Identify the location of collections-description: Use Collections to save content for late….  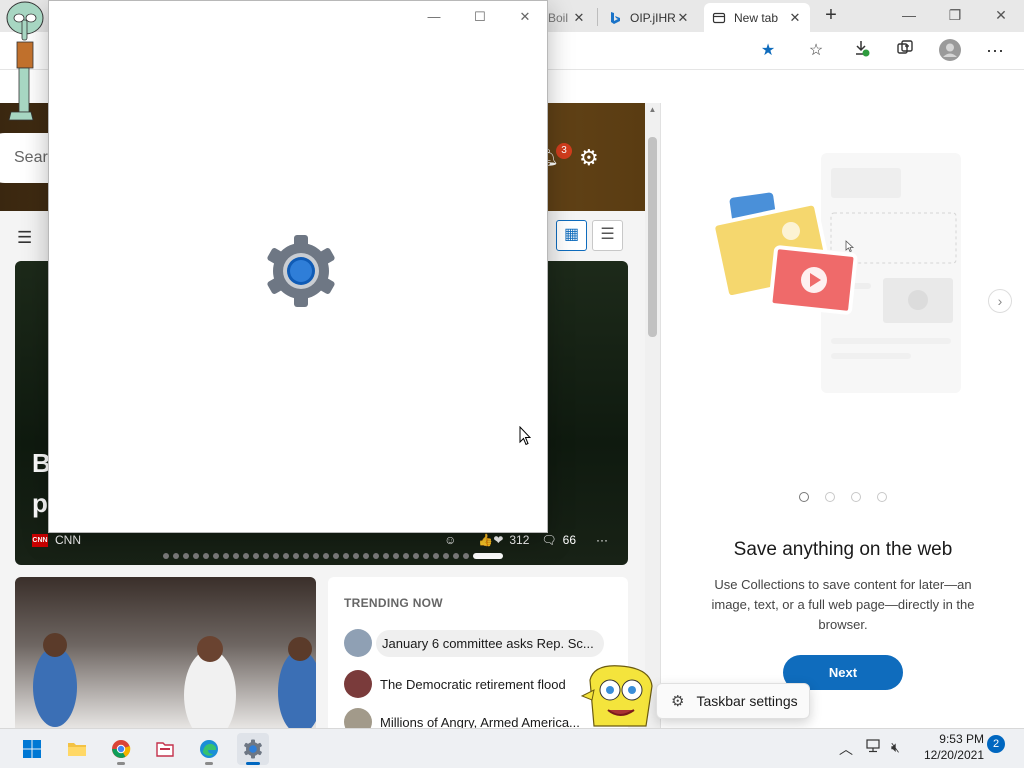
(843, 604).